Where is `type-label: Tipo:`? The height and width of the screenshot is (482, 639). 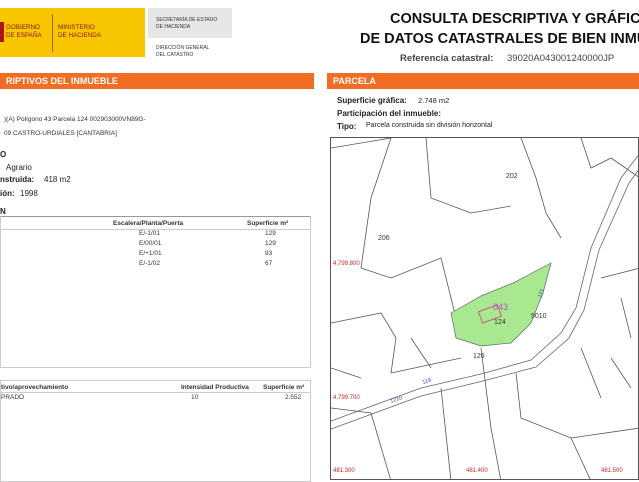 type-label: Tipo: is located at coordinates (347, 126).